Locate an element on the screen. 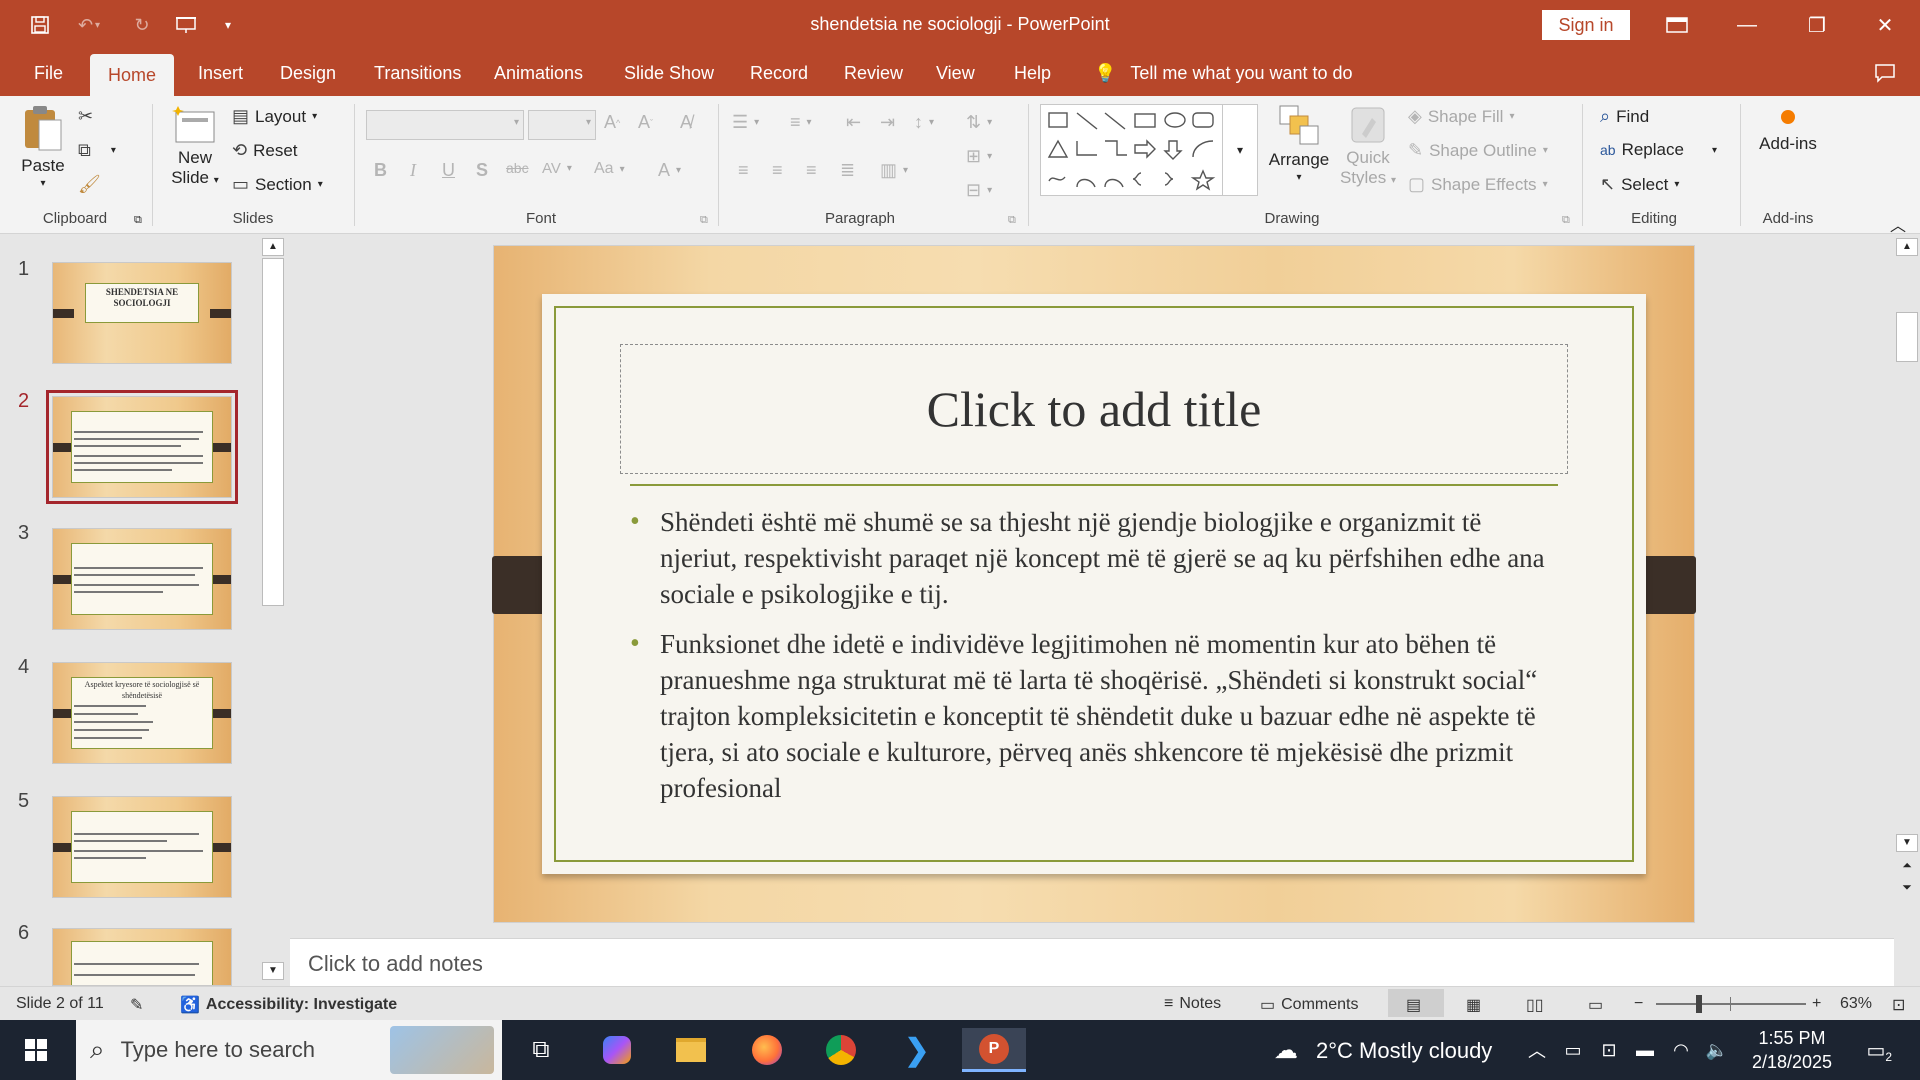  collapse-ribbon-icon: ︿ is located at coordinates (1898, 224).